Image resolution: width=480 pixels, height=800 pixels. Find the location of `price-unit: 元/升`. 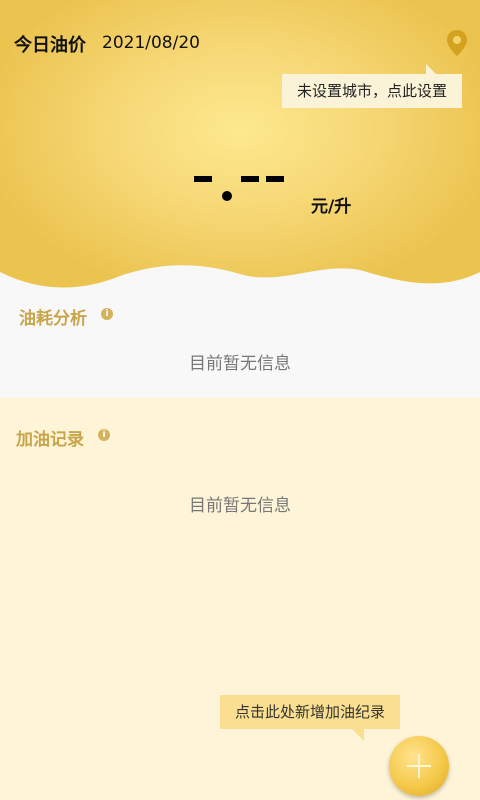

price-unit: 元/升 is located at coordinates (331, 207).